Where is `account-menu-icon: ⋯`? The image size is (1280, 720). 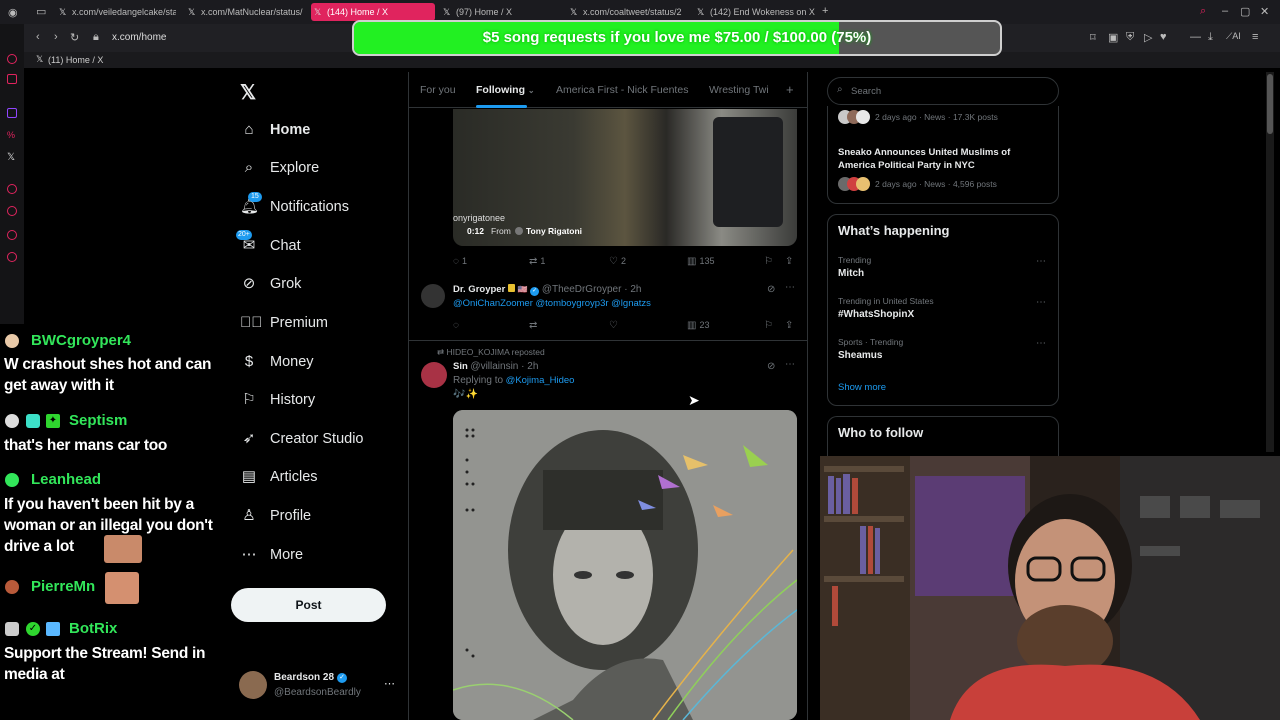 account-menu-icon: ⋯ is located at coordinates (389, 683).